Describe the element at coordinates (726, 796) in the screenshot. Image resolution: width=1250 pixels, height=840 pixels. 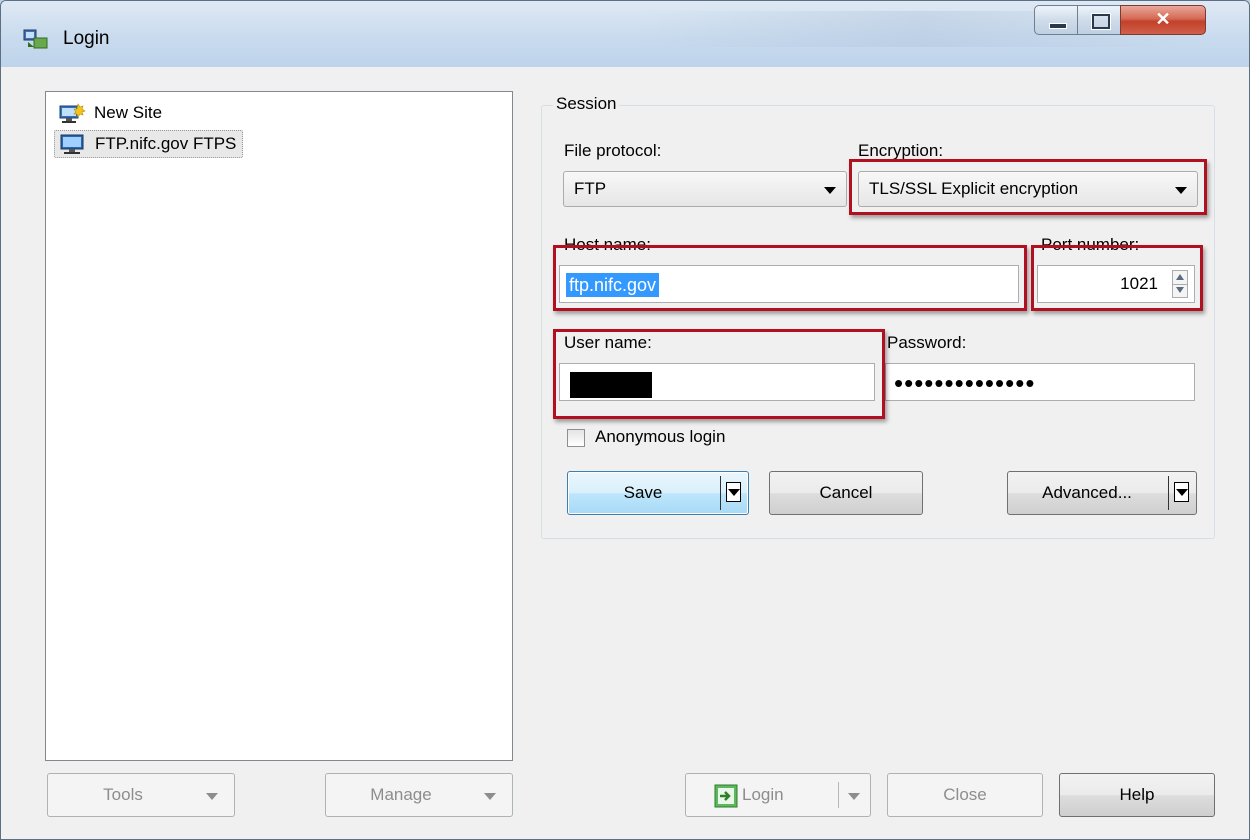
I see `login-icon` at that location.